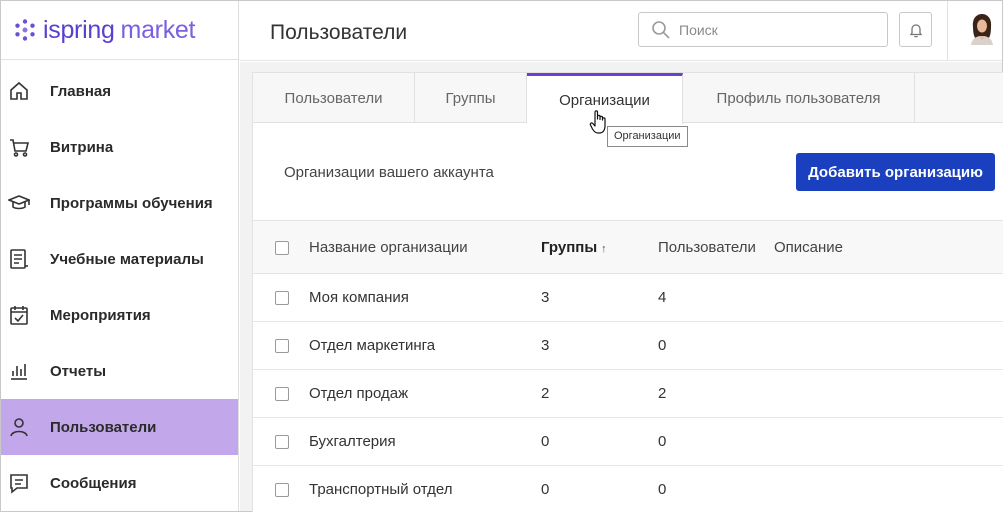 The width and height of the screenshot is (1003, 512). Describe the element at coordinates (597, 122) in the screenshot. I see `hand-cursor-icon` at that location.